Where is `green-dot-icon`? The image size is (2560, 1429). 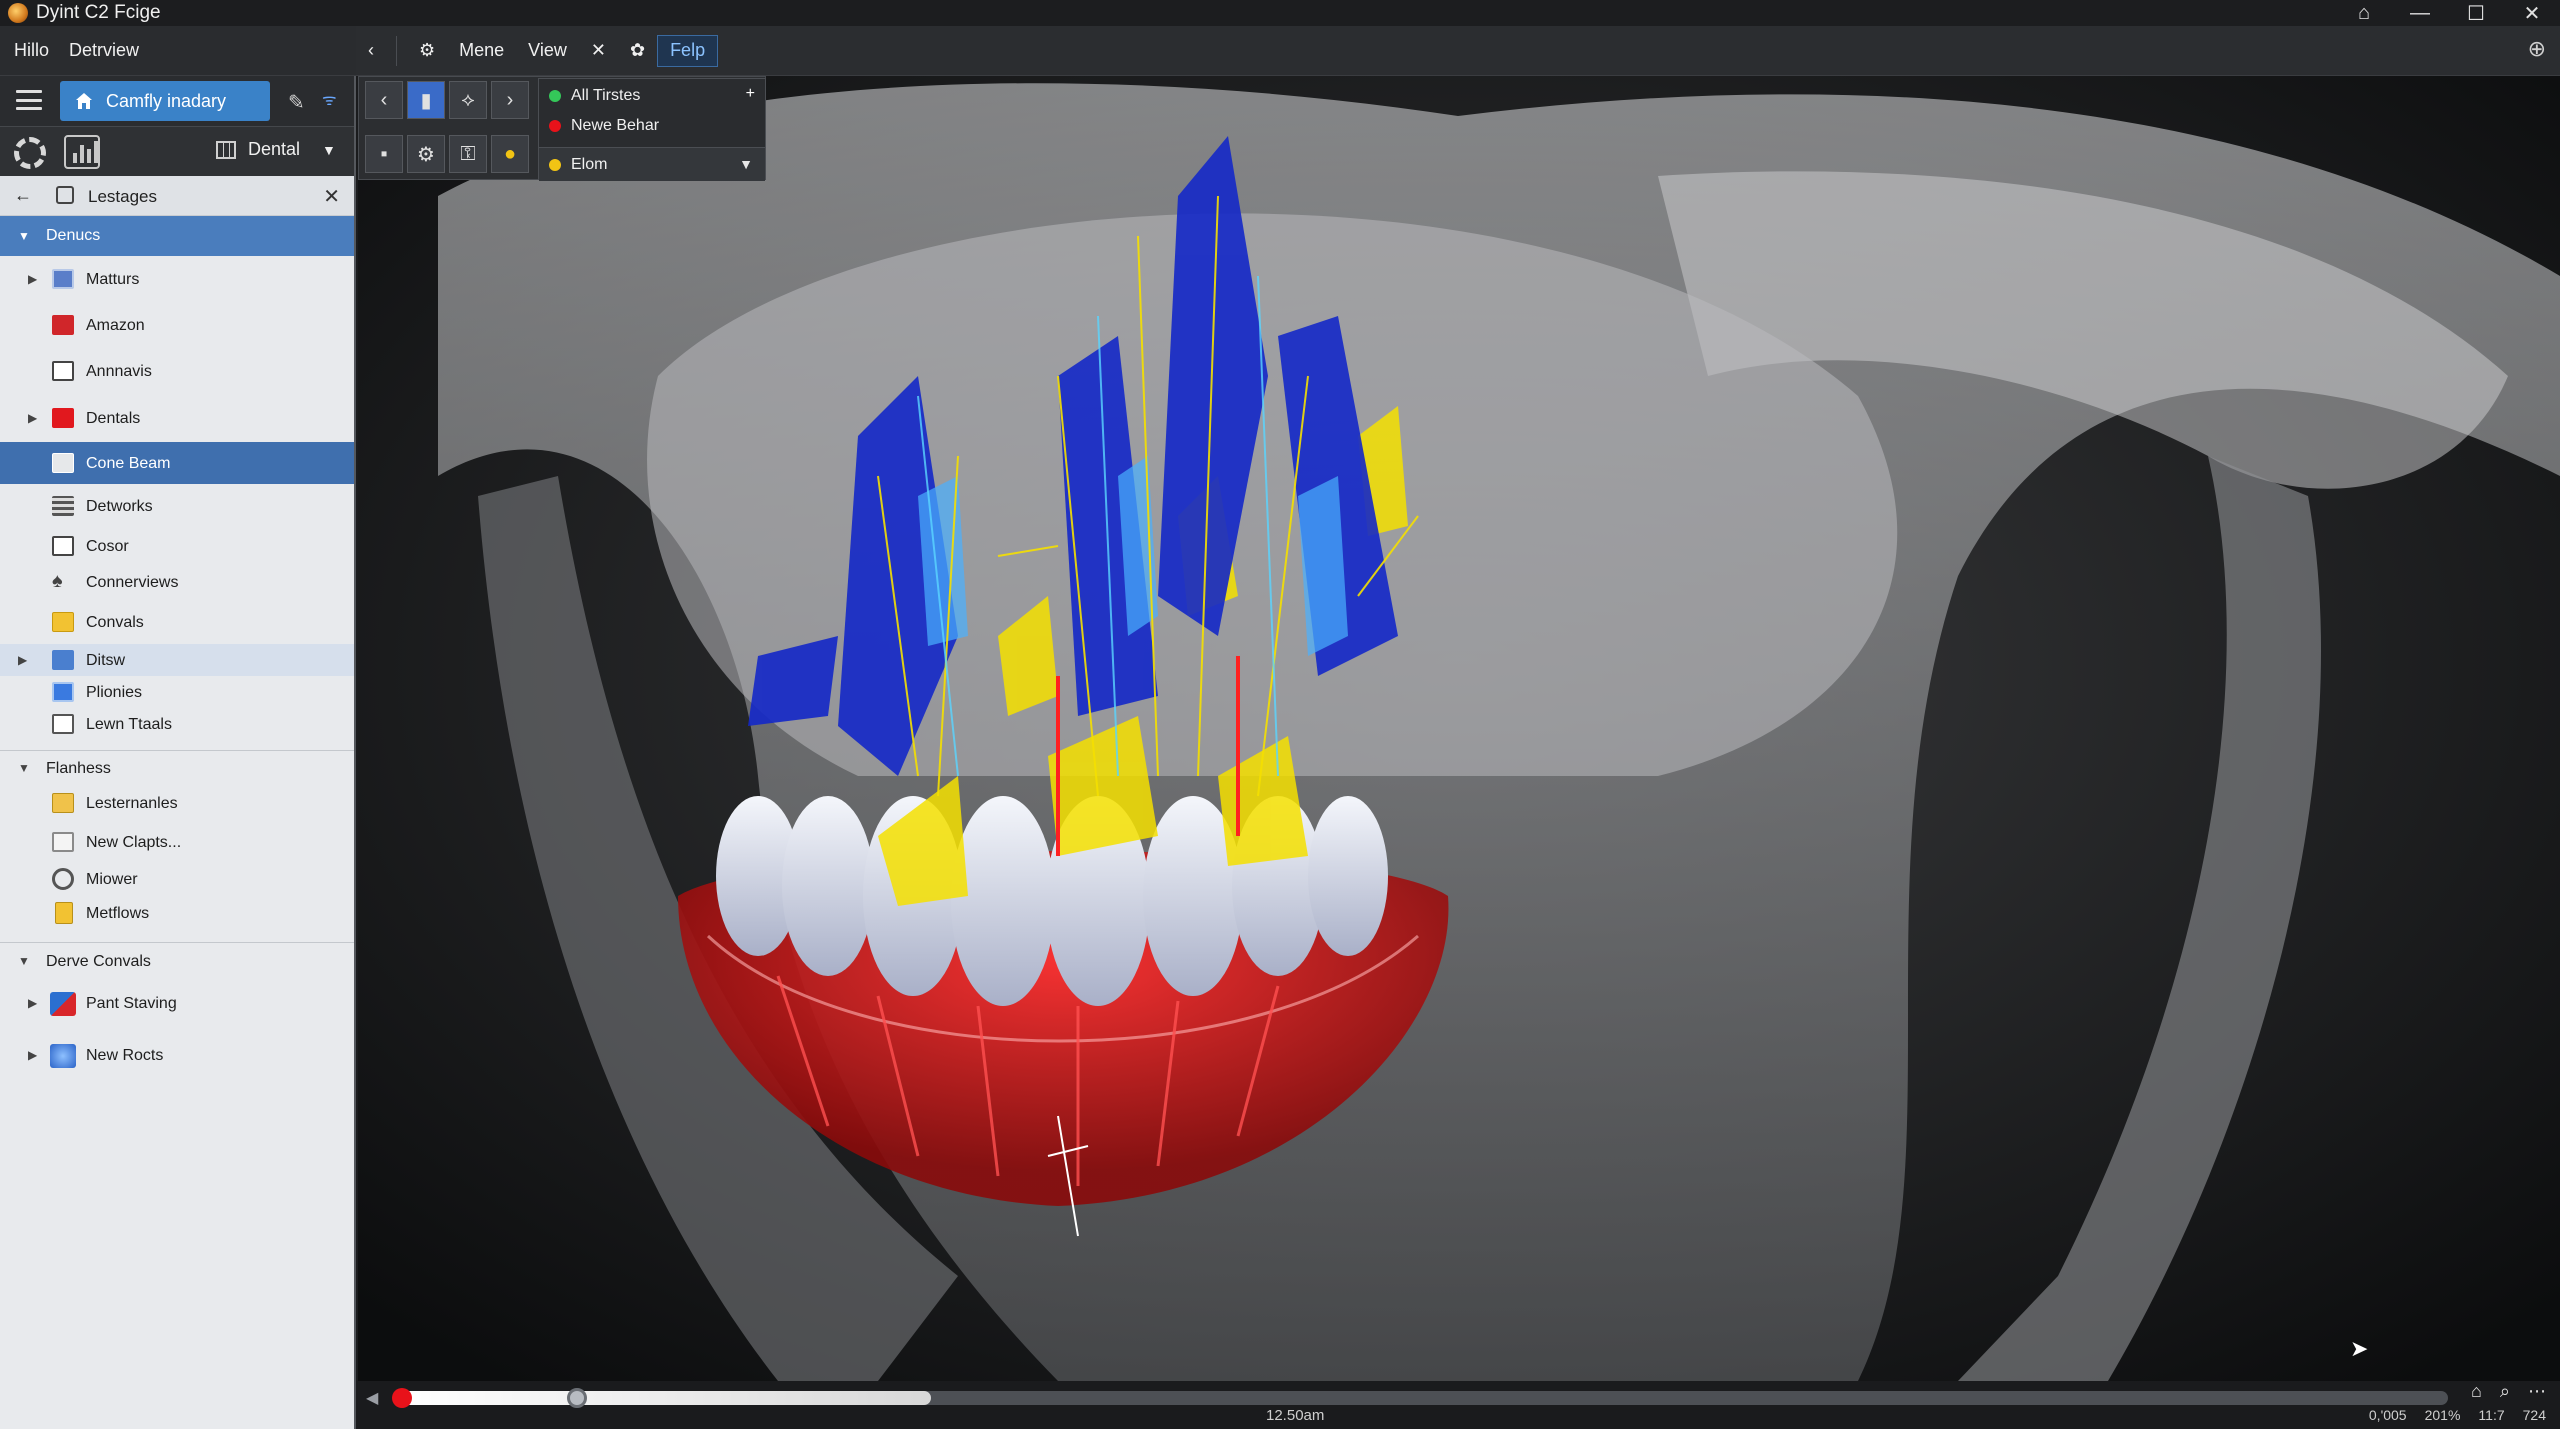 green-dot-icon is located at coordinates (555, 96).